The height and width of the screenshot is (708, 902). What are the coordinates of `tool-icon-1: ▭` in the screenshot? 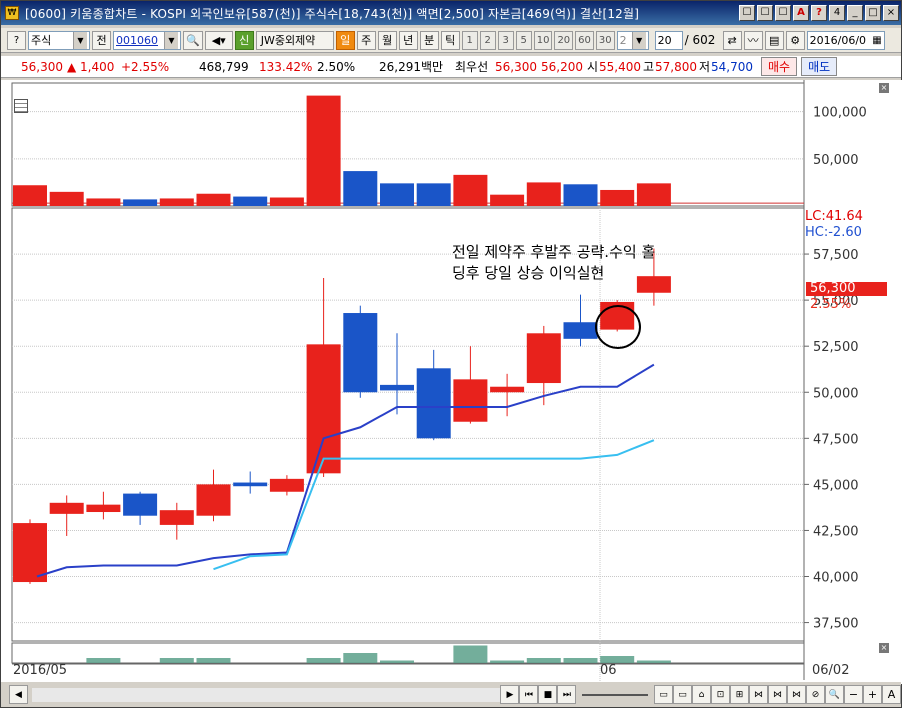 It's located at (663, 694).